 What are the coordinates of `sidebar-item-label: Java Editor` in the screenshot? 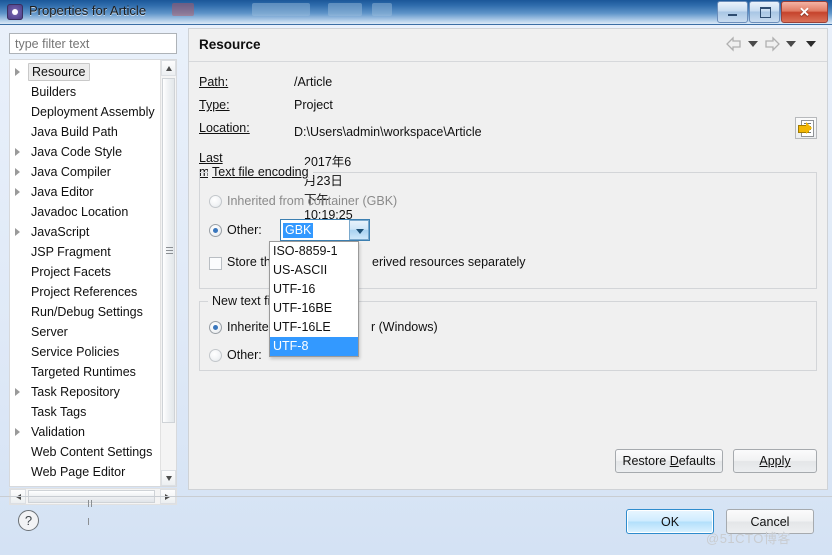 It's located at (62, 192).